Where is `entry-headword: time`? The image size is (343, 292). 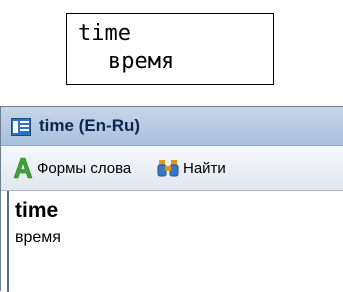
entry-headword: time is located at coordinates (37, 210).